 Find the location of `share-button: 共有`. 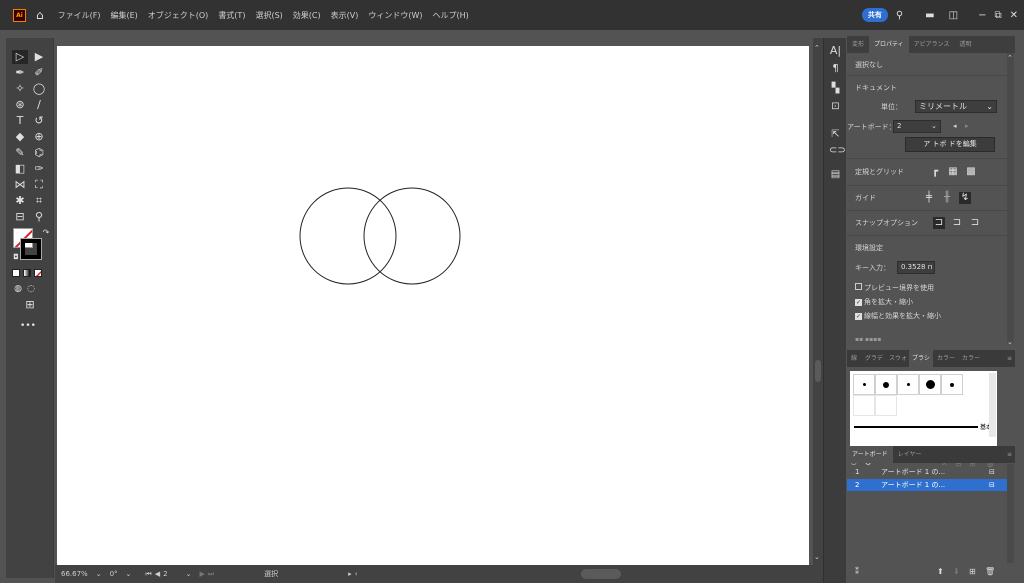

share-button: 共有 is located at coordinates (874, 15).